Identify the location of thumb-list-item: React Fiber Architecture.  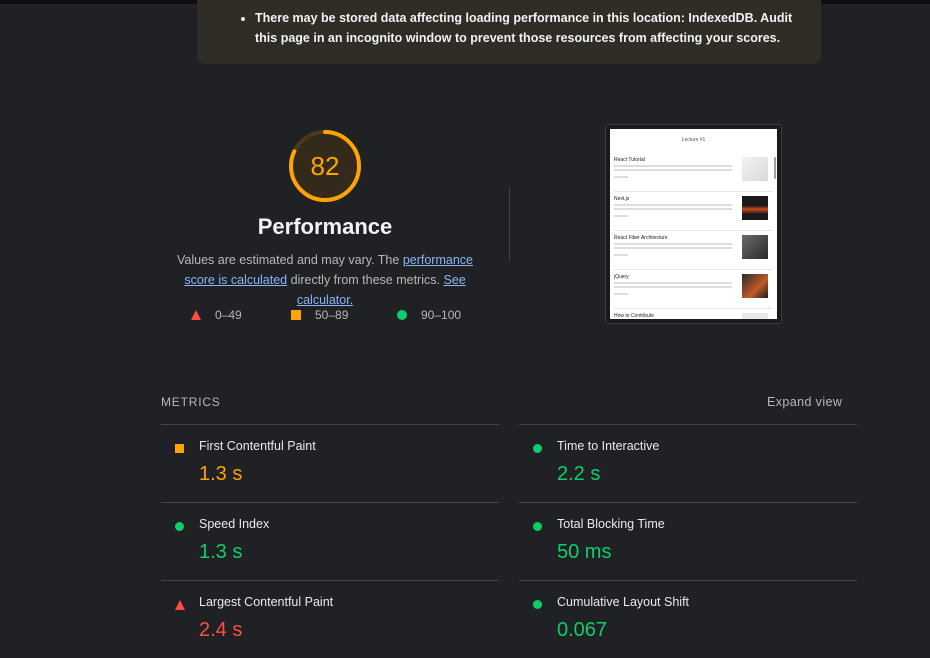
(693, 252).